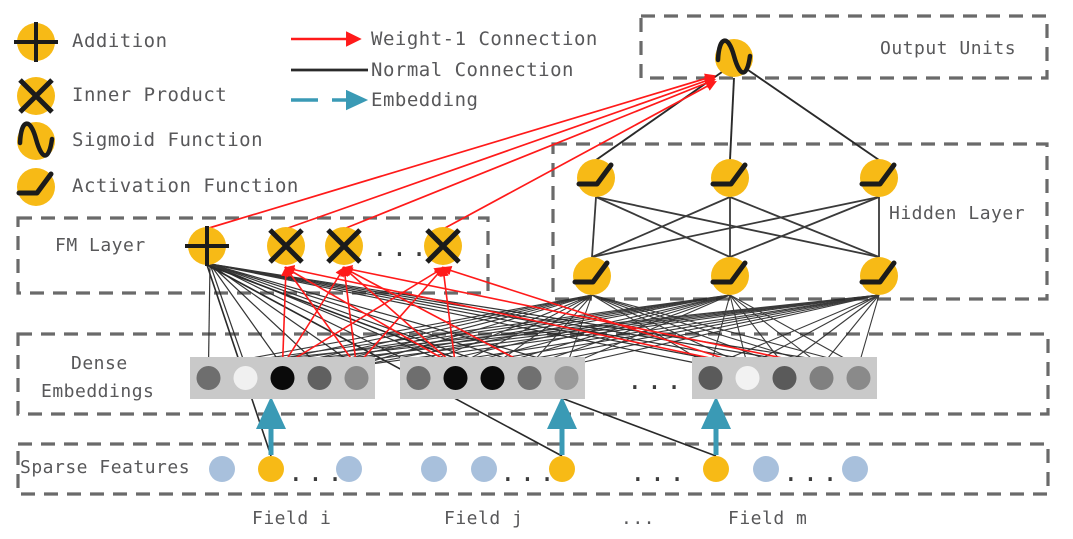 Image resolution: width=1073 pixels, height=539 pixels. Describe the element at coordinates (484, 39) in the screenshot. I see `legend-label-weight1-connection: Weight-1 Connection` at that location.